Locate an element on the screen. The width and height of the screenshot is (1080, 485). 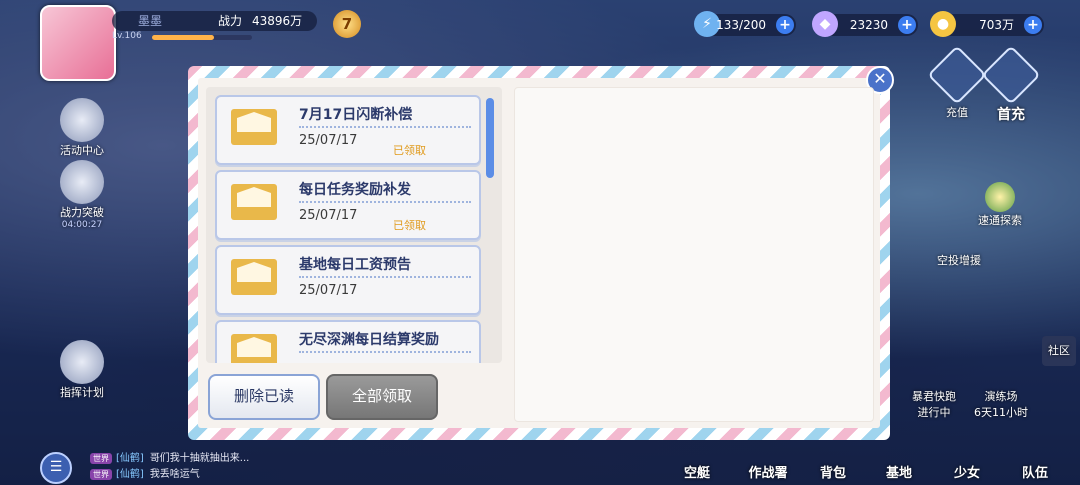
player-info-bar: 墨墨 战力 43896万 is located at coordinates (214, 21).